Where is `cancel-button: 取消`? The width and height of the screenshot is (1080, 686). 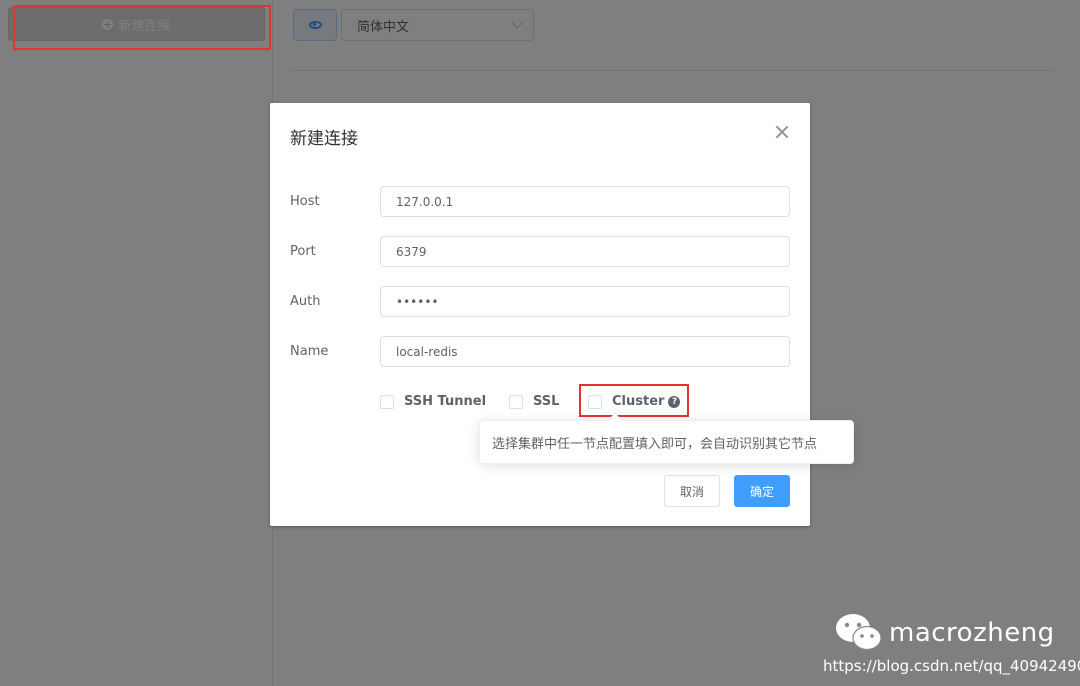
cancel-button: 取消 is located at coordinates (692, 491).